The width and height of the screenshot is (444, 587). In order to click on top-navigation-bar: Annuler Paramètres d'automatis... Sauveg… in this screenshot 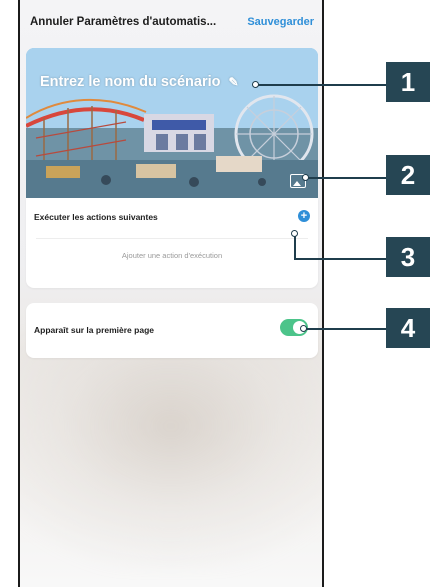, I will do `click(171, 22)`.